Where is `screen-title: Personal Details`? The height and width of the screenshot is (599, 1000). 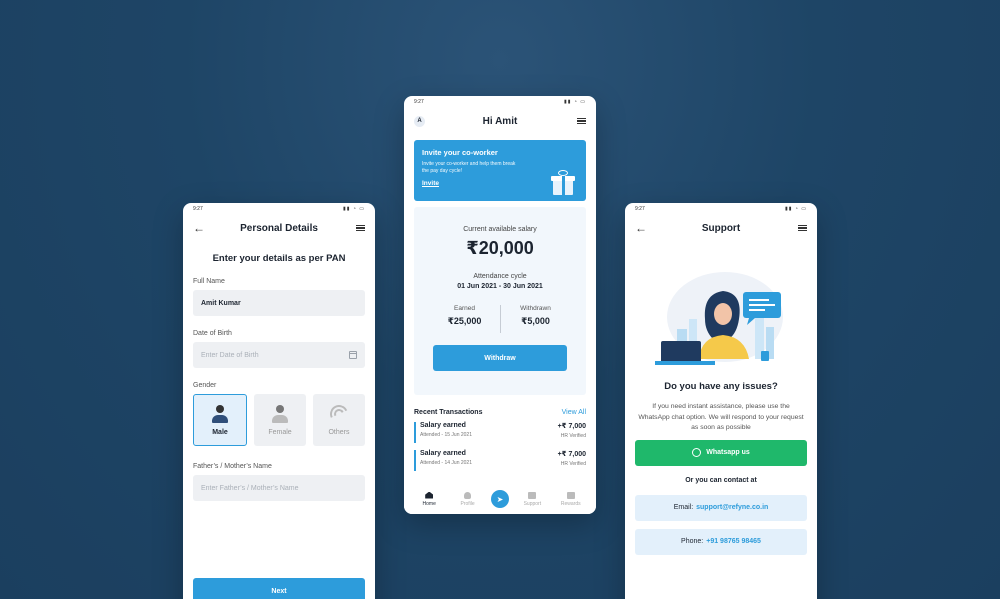 screen-title: Personal Details is located at coordinates (279, 228).